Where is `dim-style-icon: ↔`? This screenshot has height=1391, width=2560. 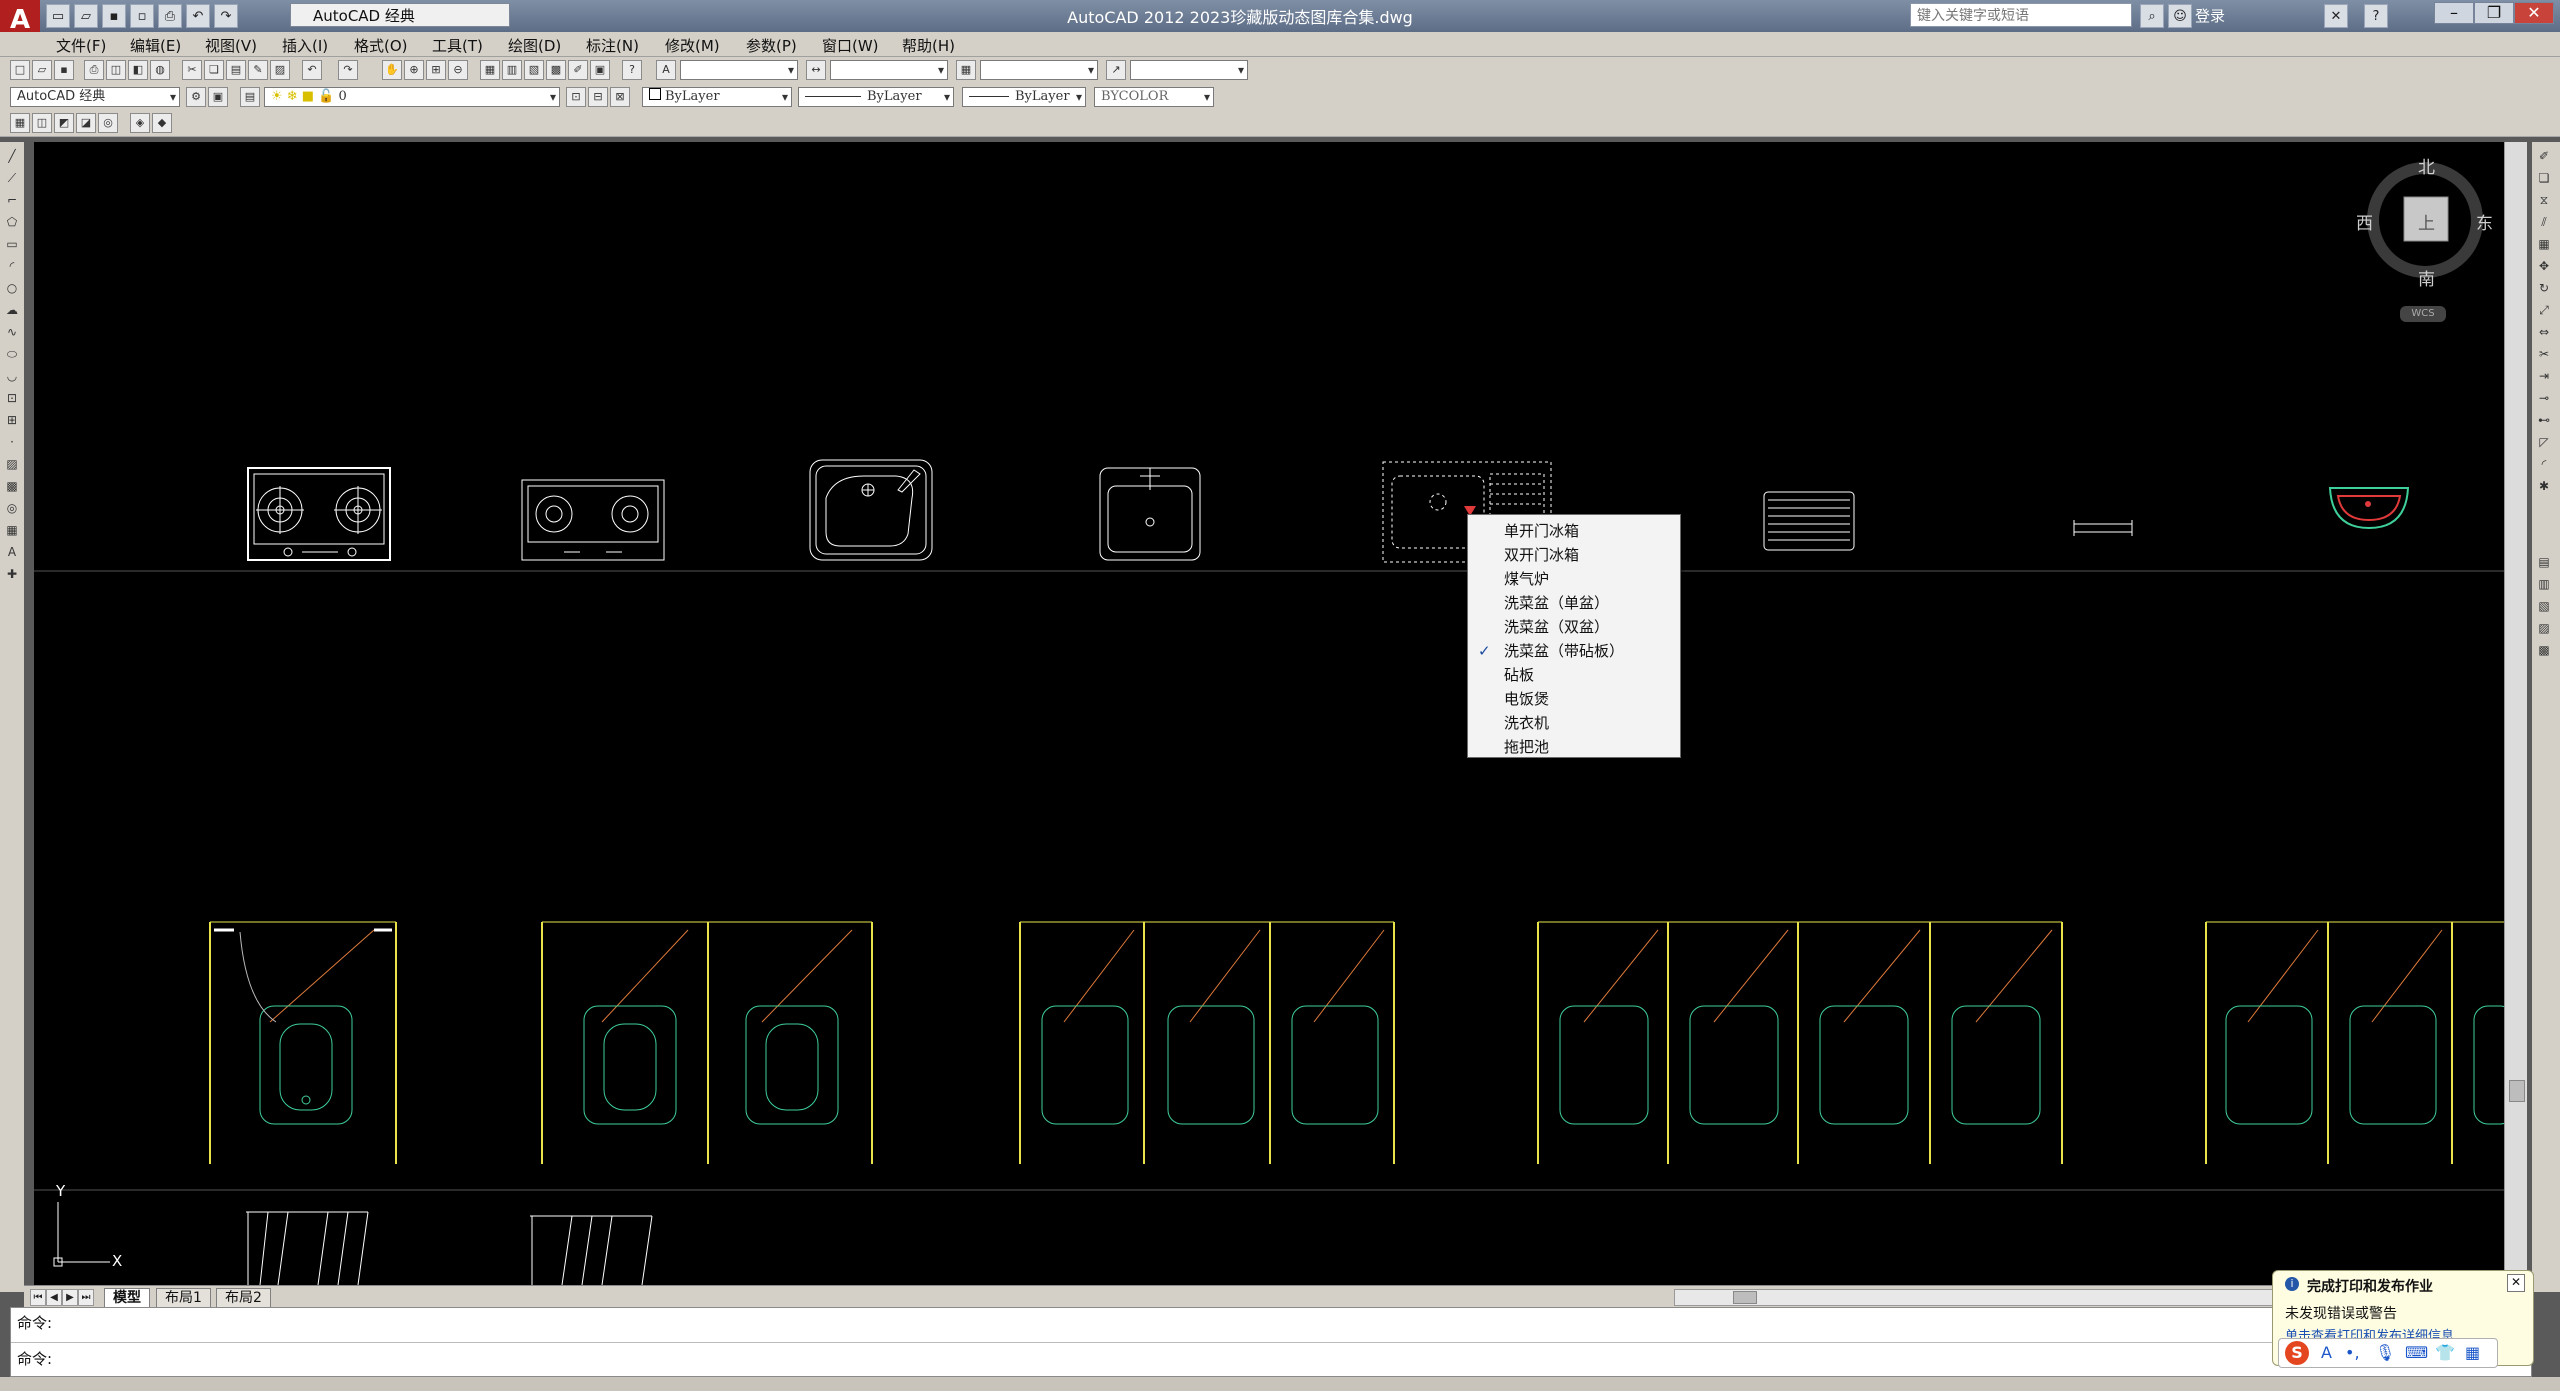 dim-style-icon: ↔ is located at coordinates (816, 70).